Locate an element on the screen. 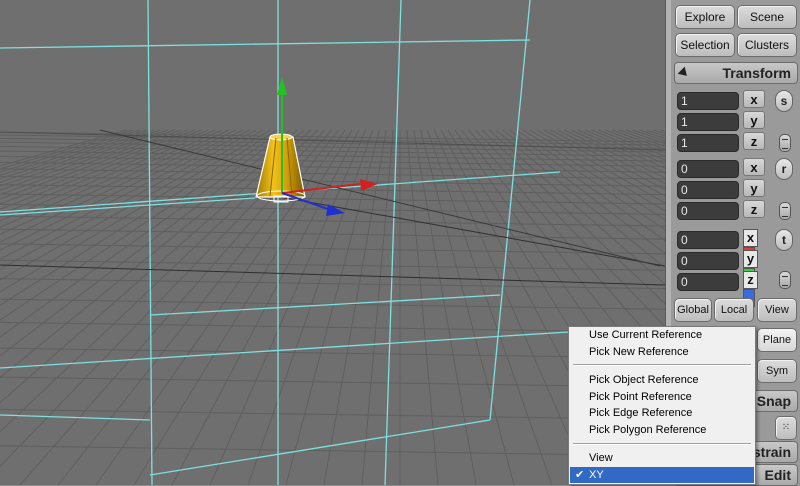  menu-item-pick-edge-reference: Pick Edge Reference is located at coordinates (662, 413).